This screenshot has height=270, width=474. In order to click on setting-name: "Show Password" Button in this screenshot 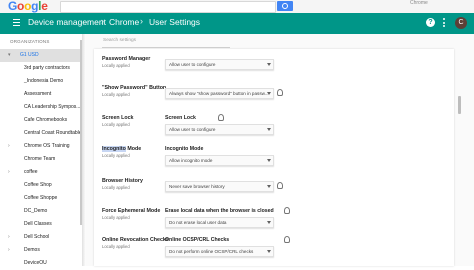, I will do `click(134, 88)`.